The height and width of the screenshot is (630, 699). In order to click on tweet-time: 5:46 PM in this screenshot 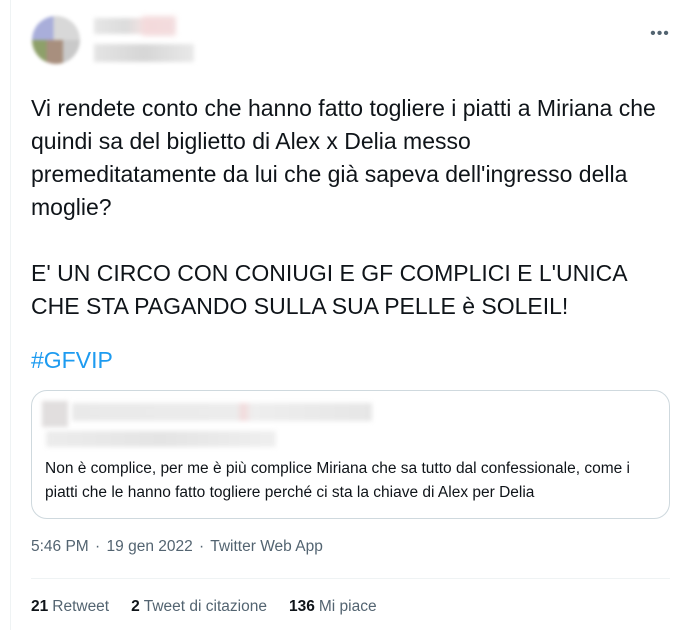, I will do `click(60, 546)`.